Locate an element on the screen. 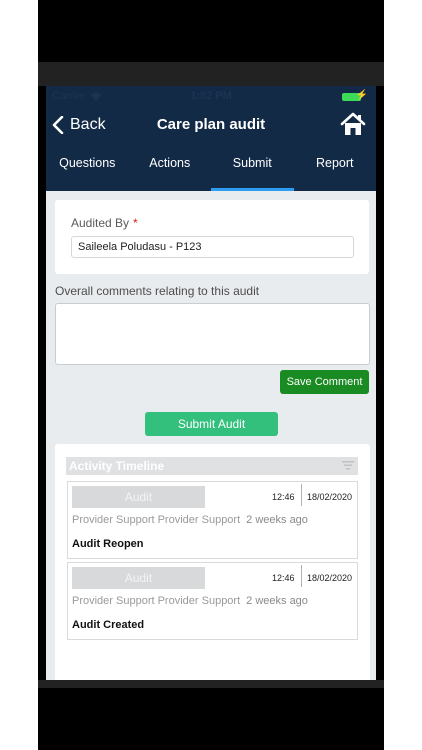 This screenshot has height=750, width=422. timeline-event: Audit Created is located at coordinates (108, 625).